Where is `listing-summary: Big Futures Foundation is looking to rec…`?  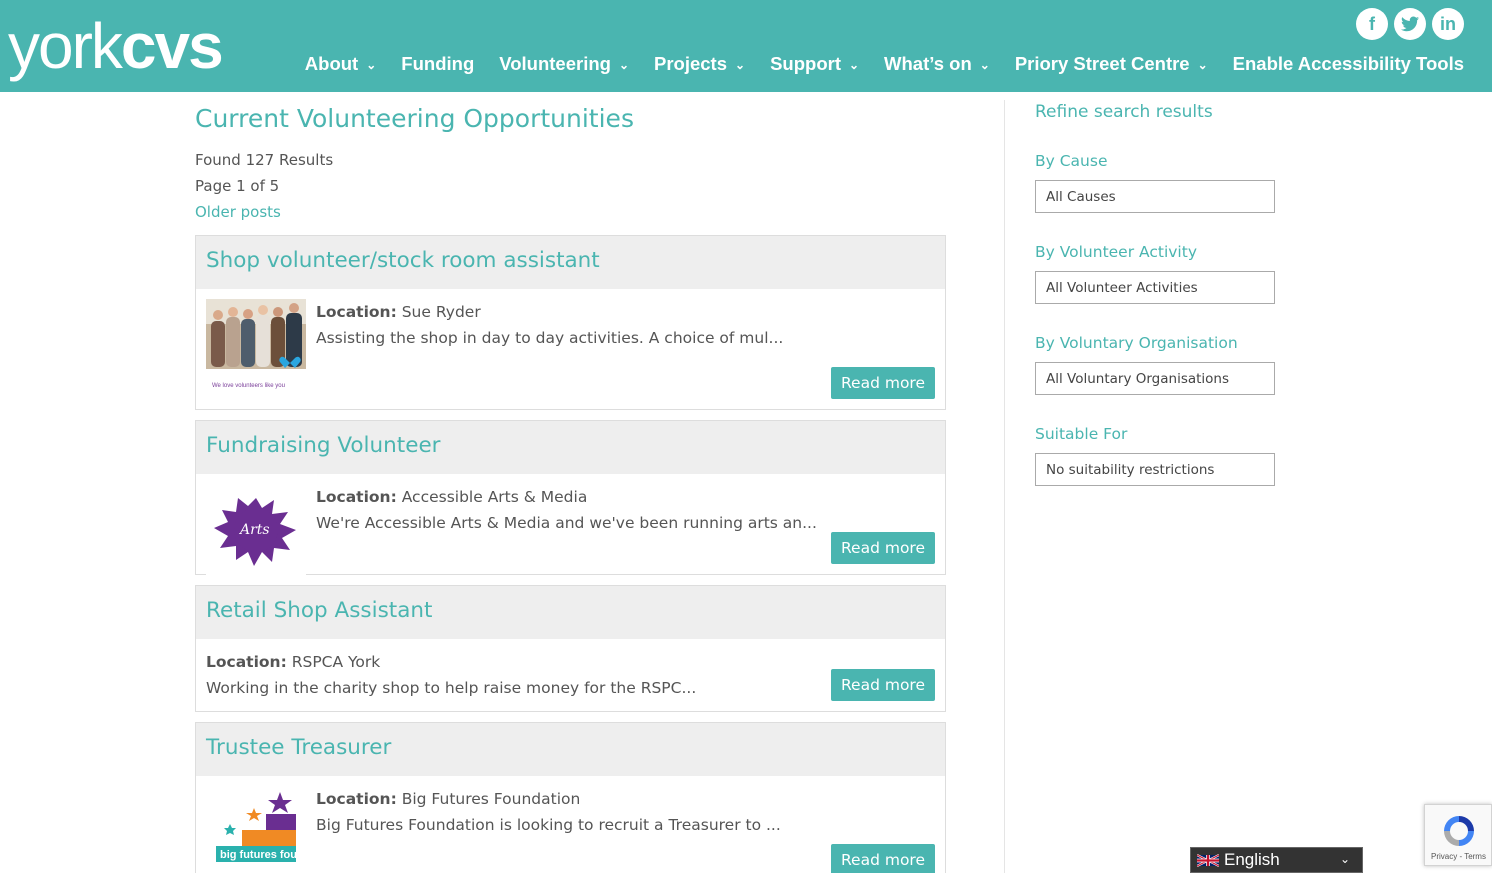 listing-summary: Big Futures Foundation is looking to rec… is located at coordinates (548, 825).